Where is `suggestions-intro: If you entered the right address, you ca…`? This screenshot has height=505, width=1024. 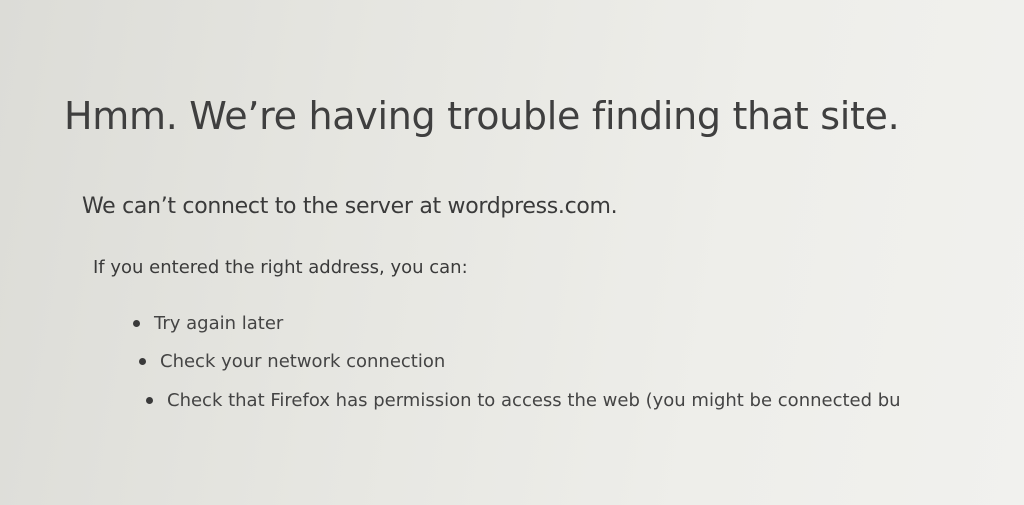
suggestions-intro: If you entered the right address, you ca… is located at coordinates (280, 267).